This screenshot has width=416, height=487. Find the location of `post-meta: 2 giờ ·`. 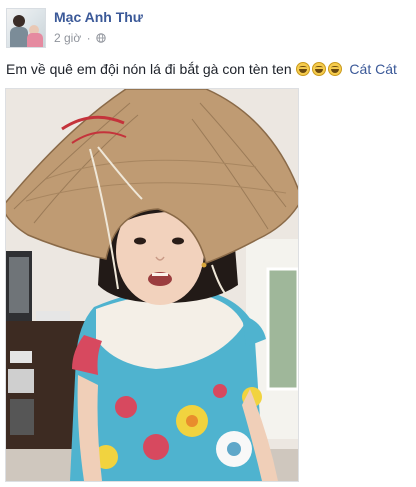

post-meta: 2 giờ · is located at coordinates (80, 38).